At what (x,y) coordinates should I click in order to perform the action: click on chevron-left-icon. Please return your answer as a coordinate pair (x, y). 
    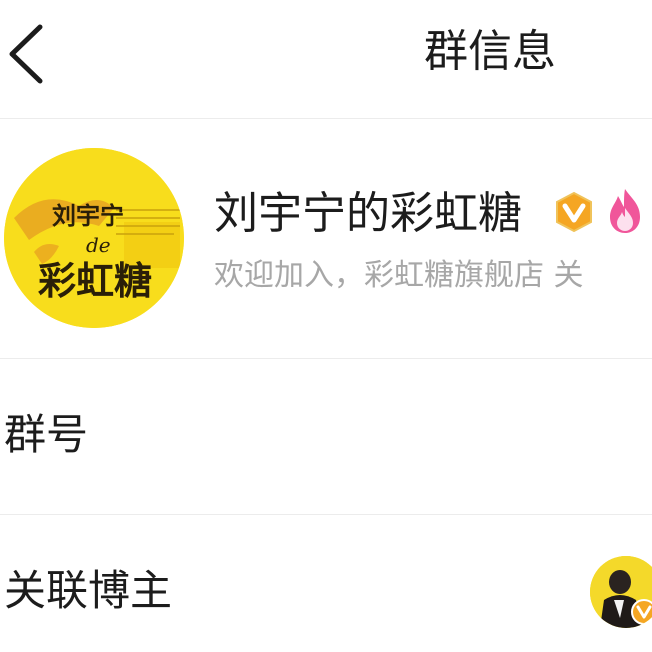
    Looking at the image, I should click on (26, 54).